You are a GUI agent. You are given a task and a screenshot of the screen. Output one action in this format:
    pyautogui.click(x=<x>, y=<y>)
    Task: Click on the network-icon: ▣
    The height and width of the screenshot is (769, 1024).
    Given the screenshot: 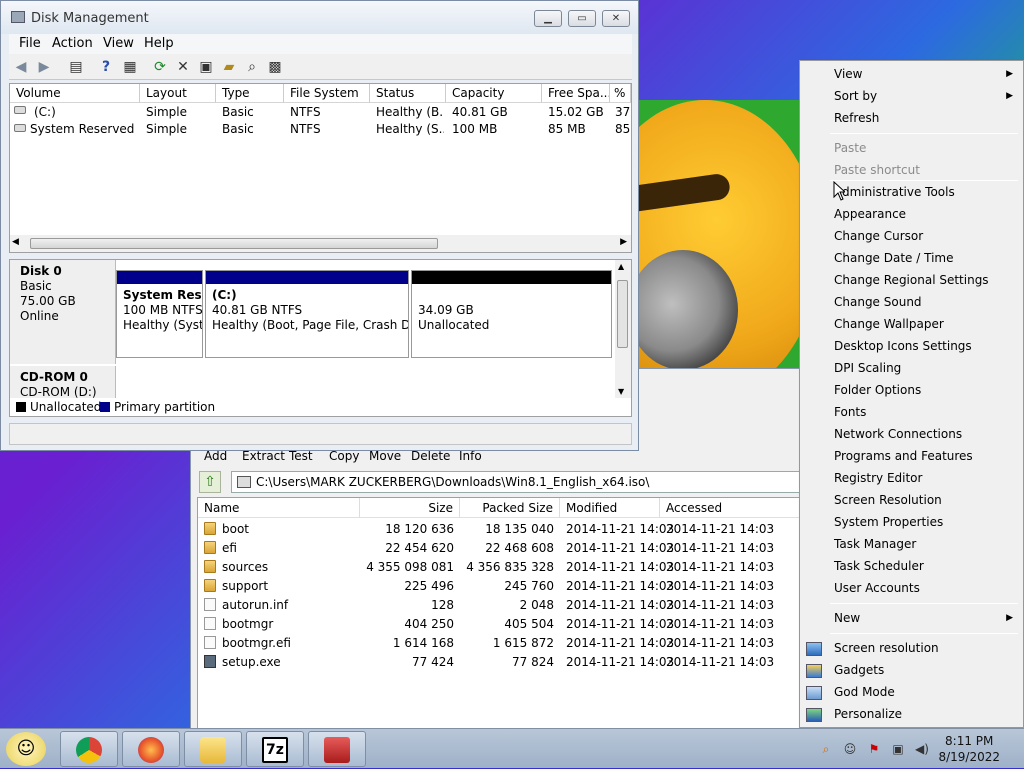 What is the action you would take?
    pyautogui.click(x=898, y=749)
    